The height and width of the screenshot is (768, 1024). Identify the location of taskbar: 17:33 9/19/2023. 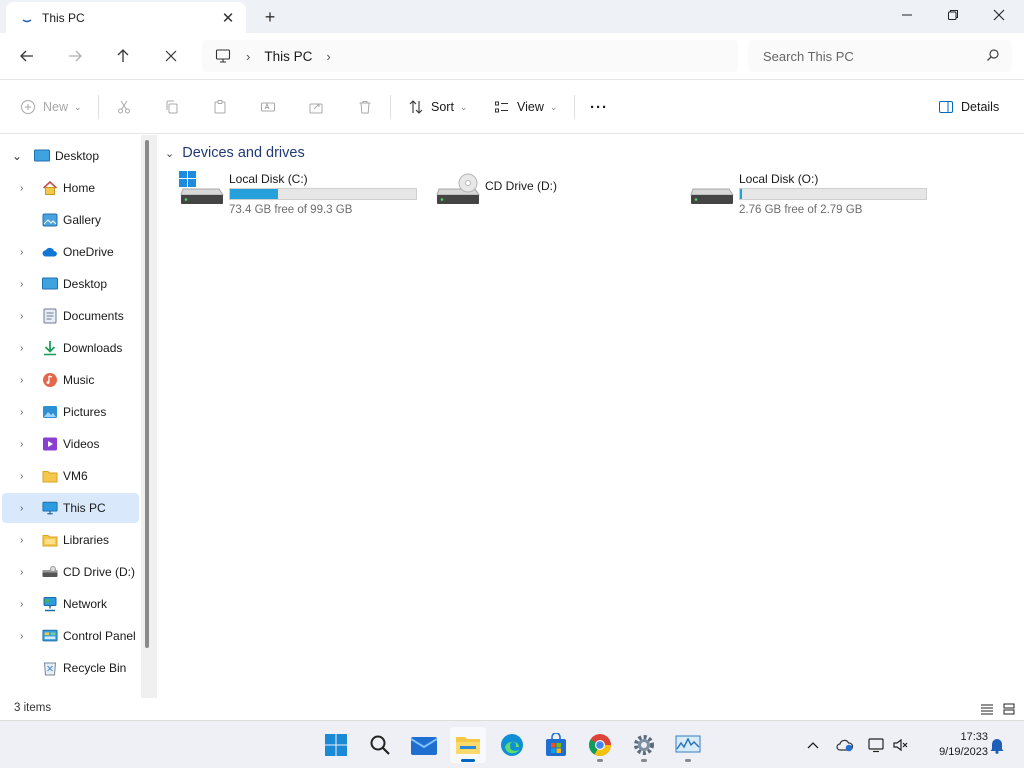
(512, 744).